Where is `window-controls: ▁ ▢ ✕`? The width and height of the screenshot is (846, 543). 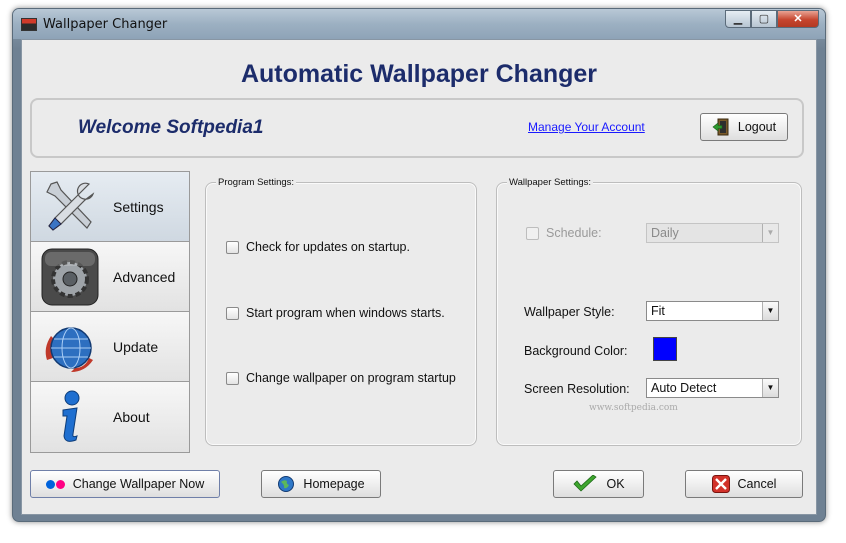 window-controls: ▁ ▢ ✕ is located at coordinates (772, 19).